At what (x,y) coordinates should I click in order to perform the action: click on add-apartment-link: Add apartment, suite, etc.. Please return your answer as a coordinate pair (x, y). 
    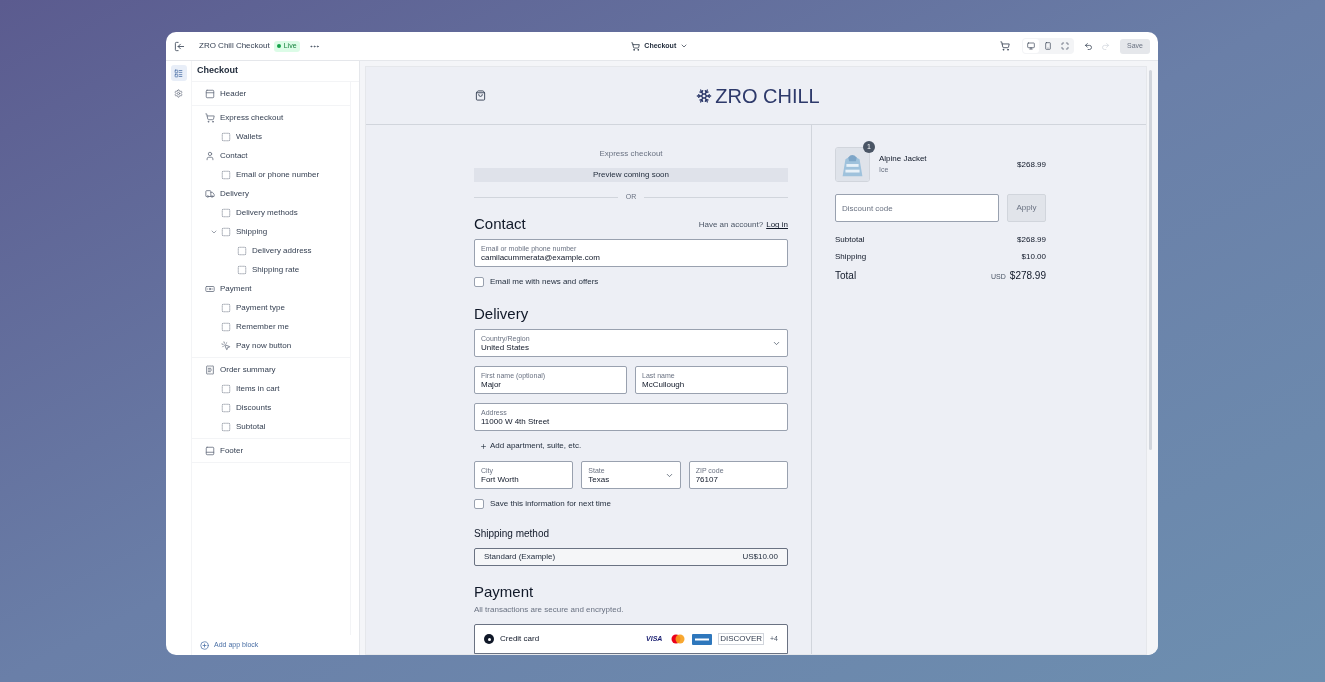
    Looking at the image, I should click on (528, 446).